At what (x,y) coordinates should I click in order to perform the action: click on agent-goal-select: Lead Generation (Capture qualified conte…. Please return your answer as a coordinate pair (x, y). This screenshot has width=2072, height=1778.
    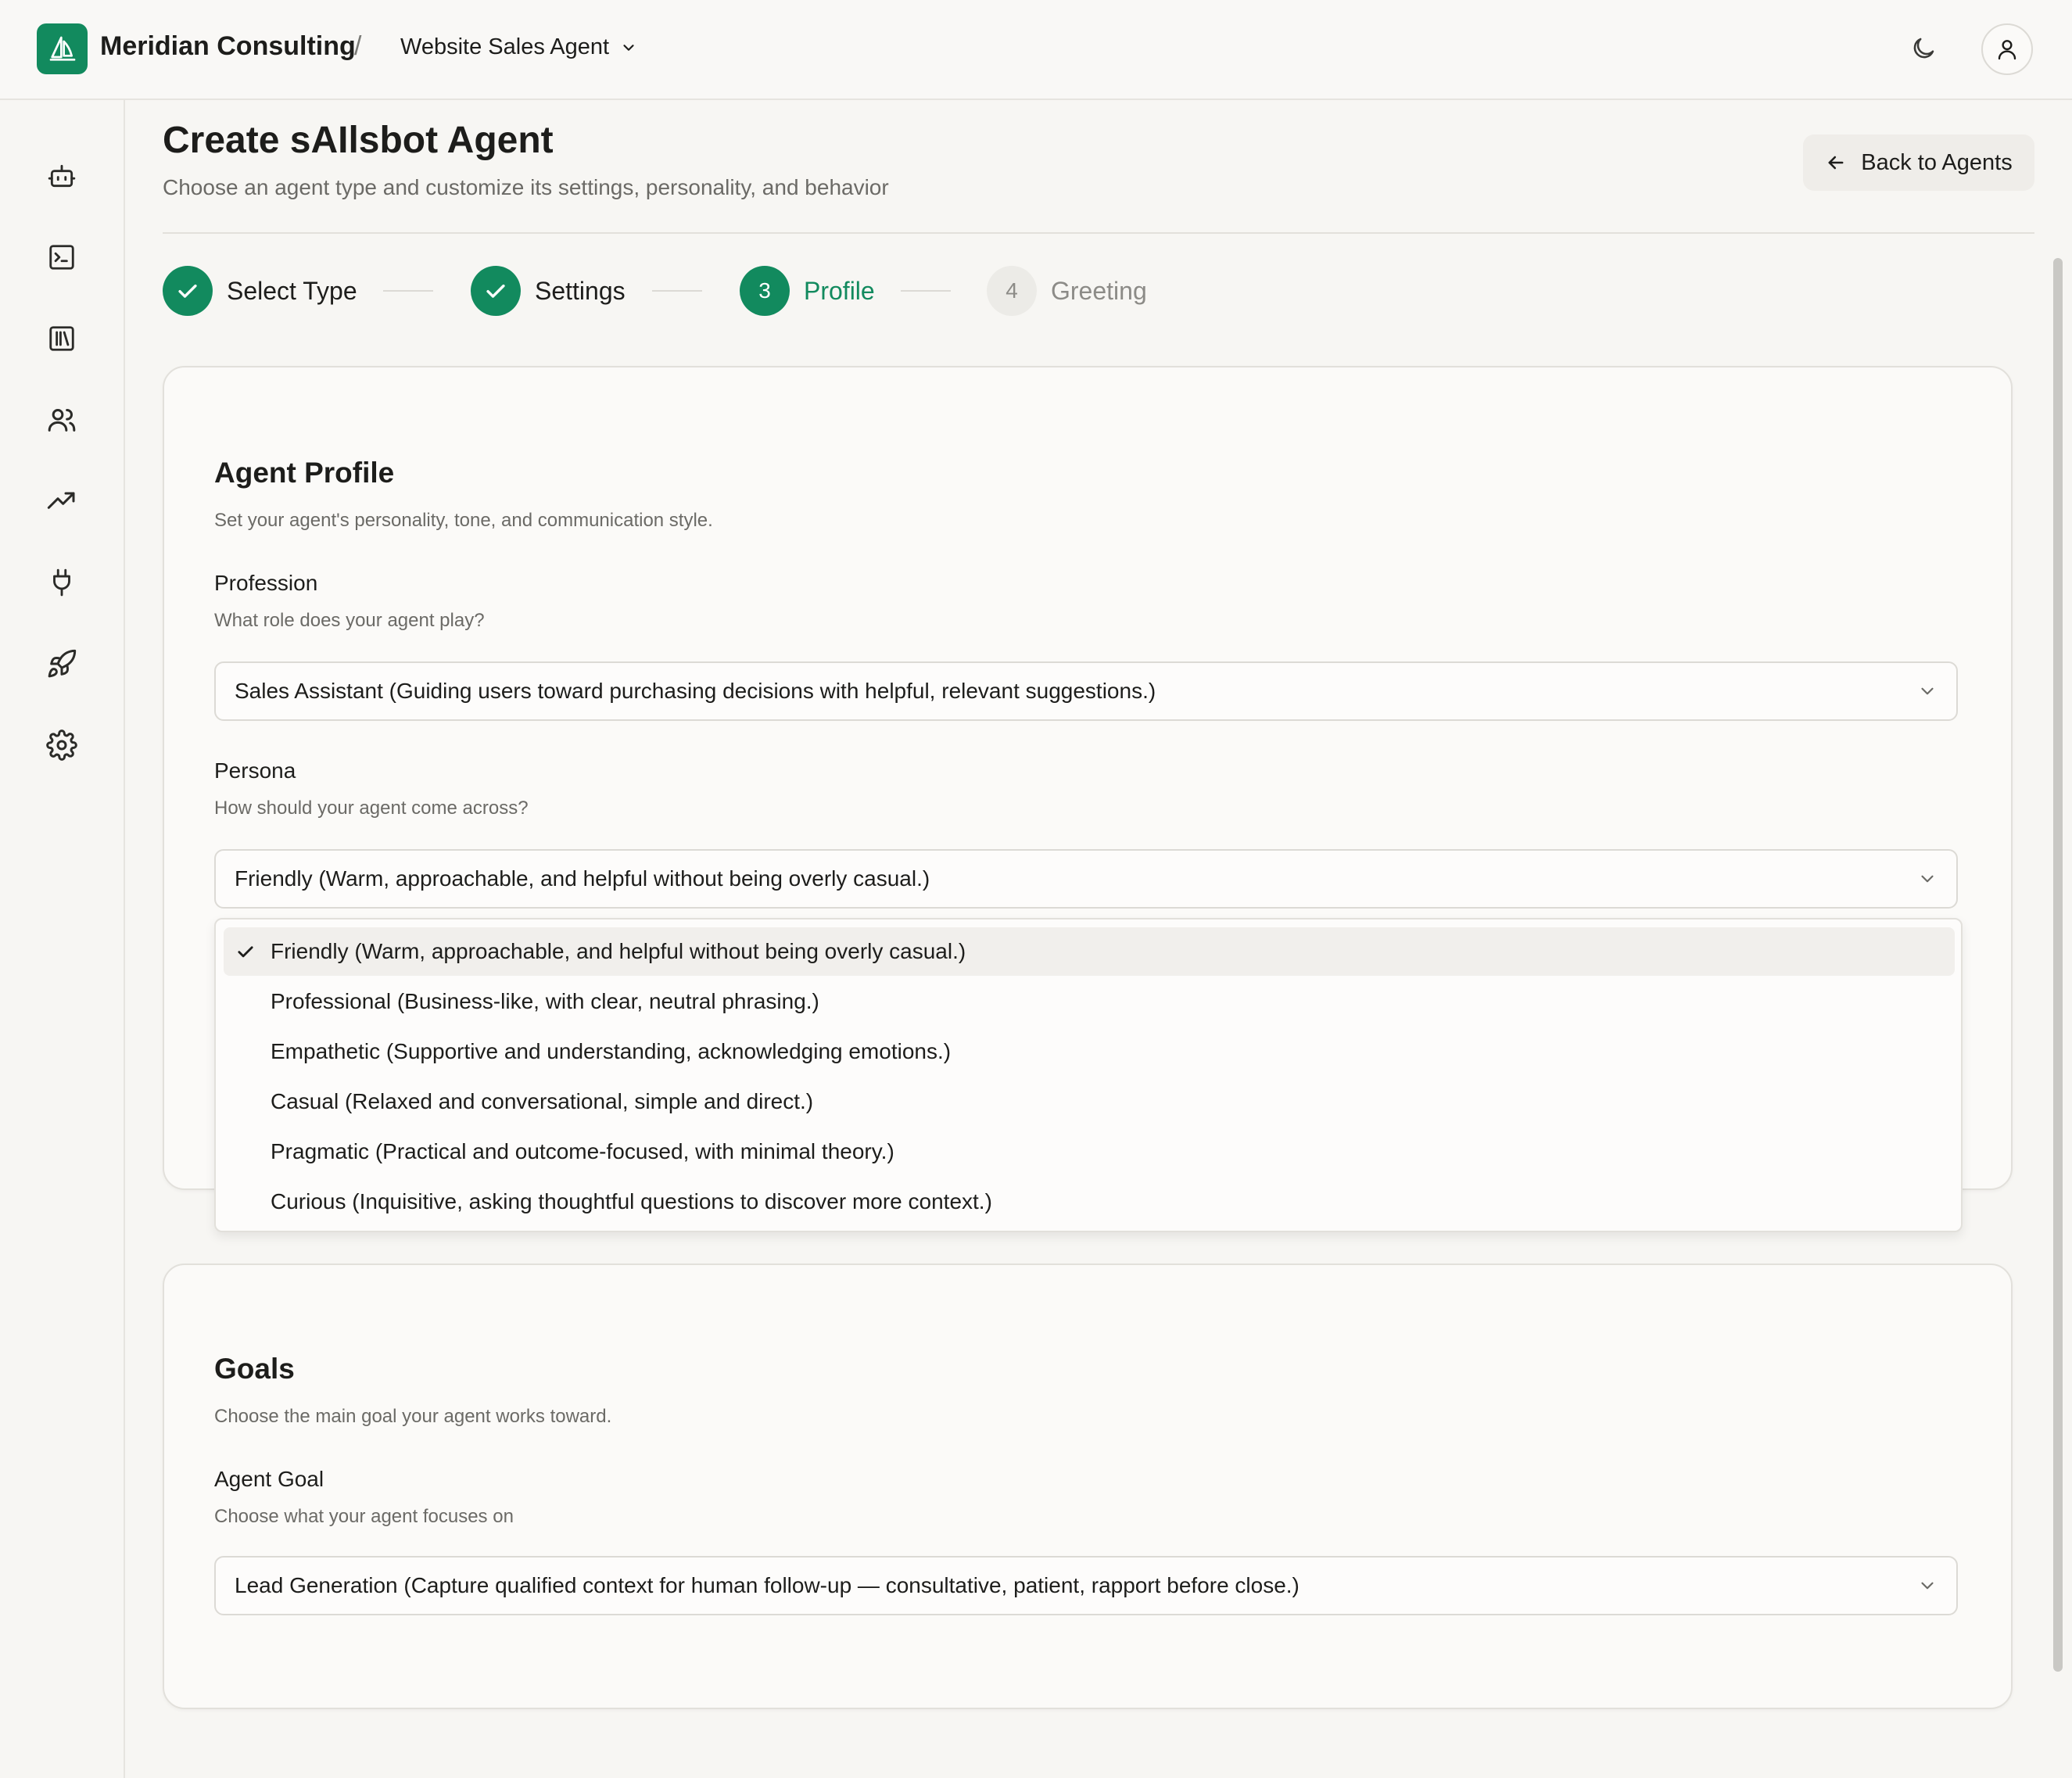
    Looking at the image, I should click on (1086, 1586).